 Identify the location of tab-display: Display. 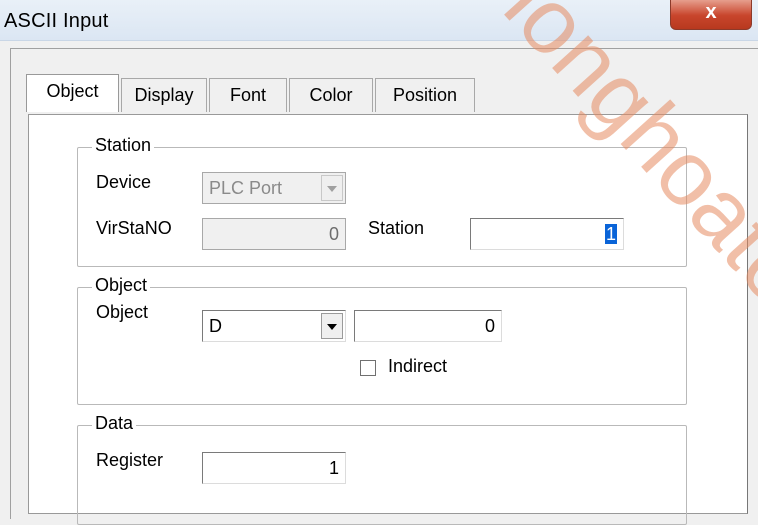
(164, 95).